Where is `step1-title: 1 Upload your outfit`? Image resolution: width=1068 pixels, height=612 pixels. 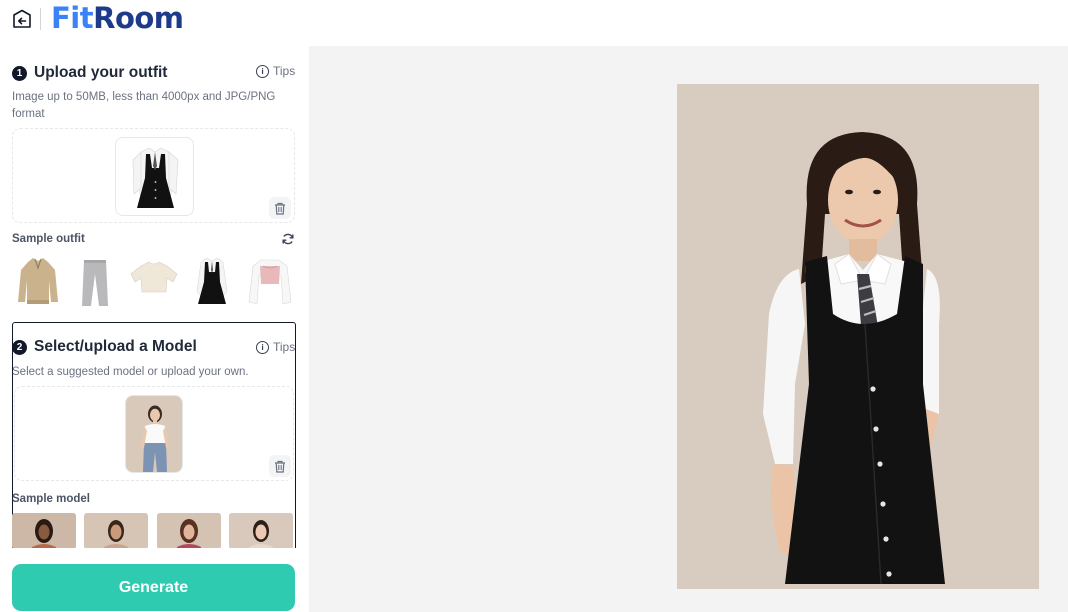
step1-title: 1 Upload your outfit is located at coordinates (89, 73).